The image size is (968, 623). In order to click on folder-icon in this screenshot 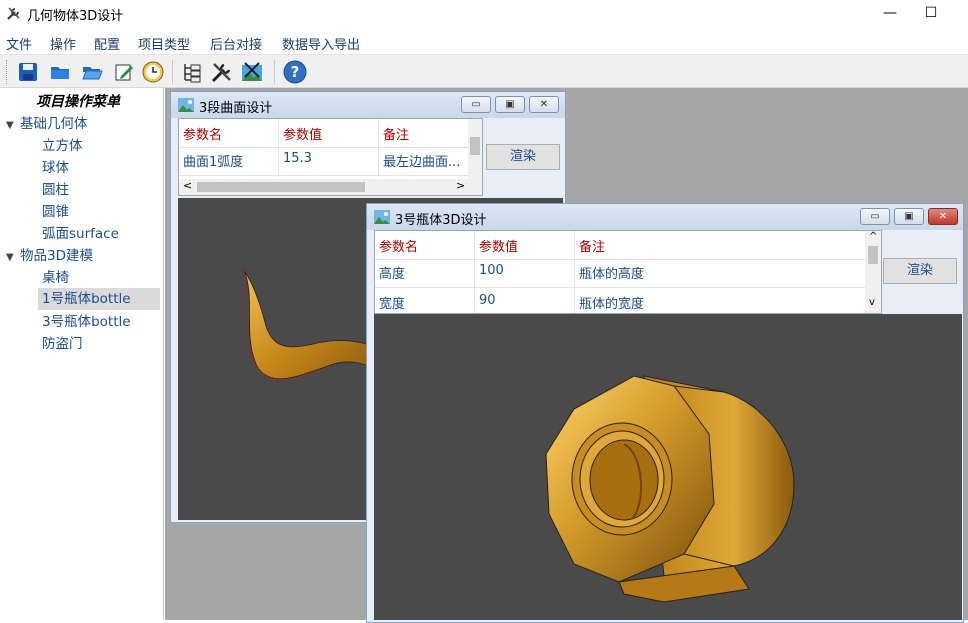, I will do `click(60, 72)`.